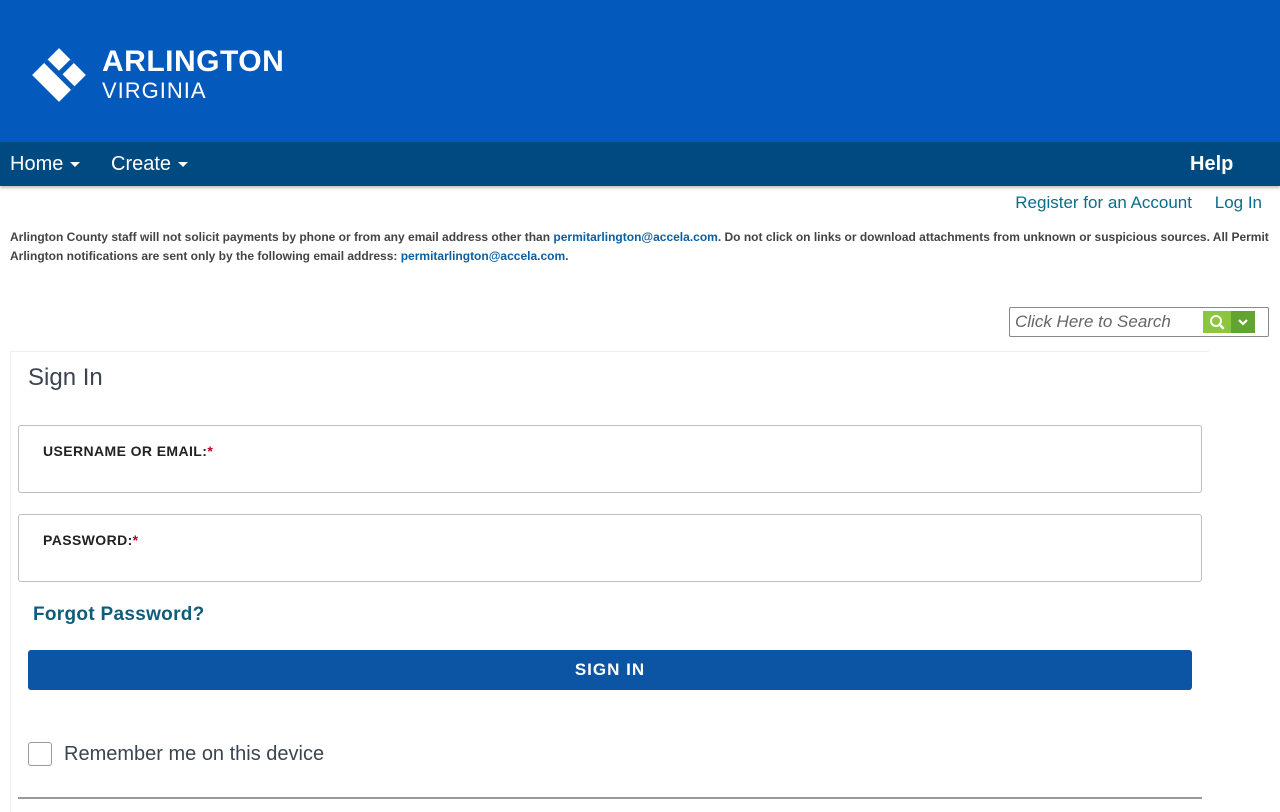  What do you see at coordinates (567, 256) in the screenshot?
I see `notice-text-3: .` at bounding box center [567, 256].